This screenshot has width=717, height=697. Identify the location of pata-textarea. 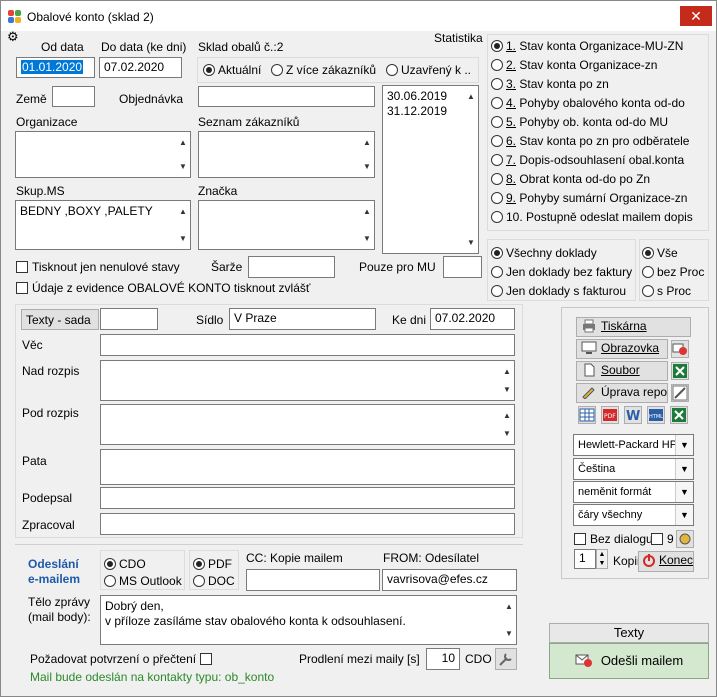
(307, 467).